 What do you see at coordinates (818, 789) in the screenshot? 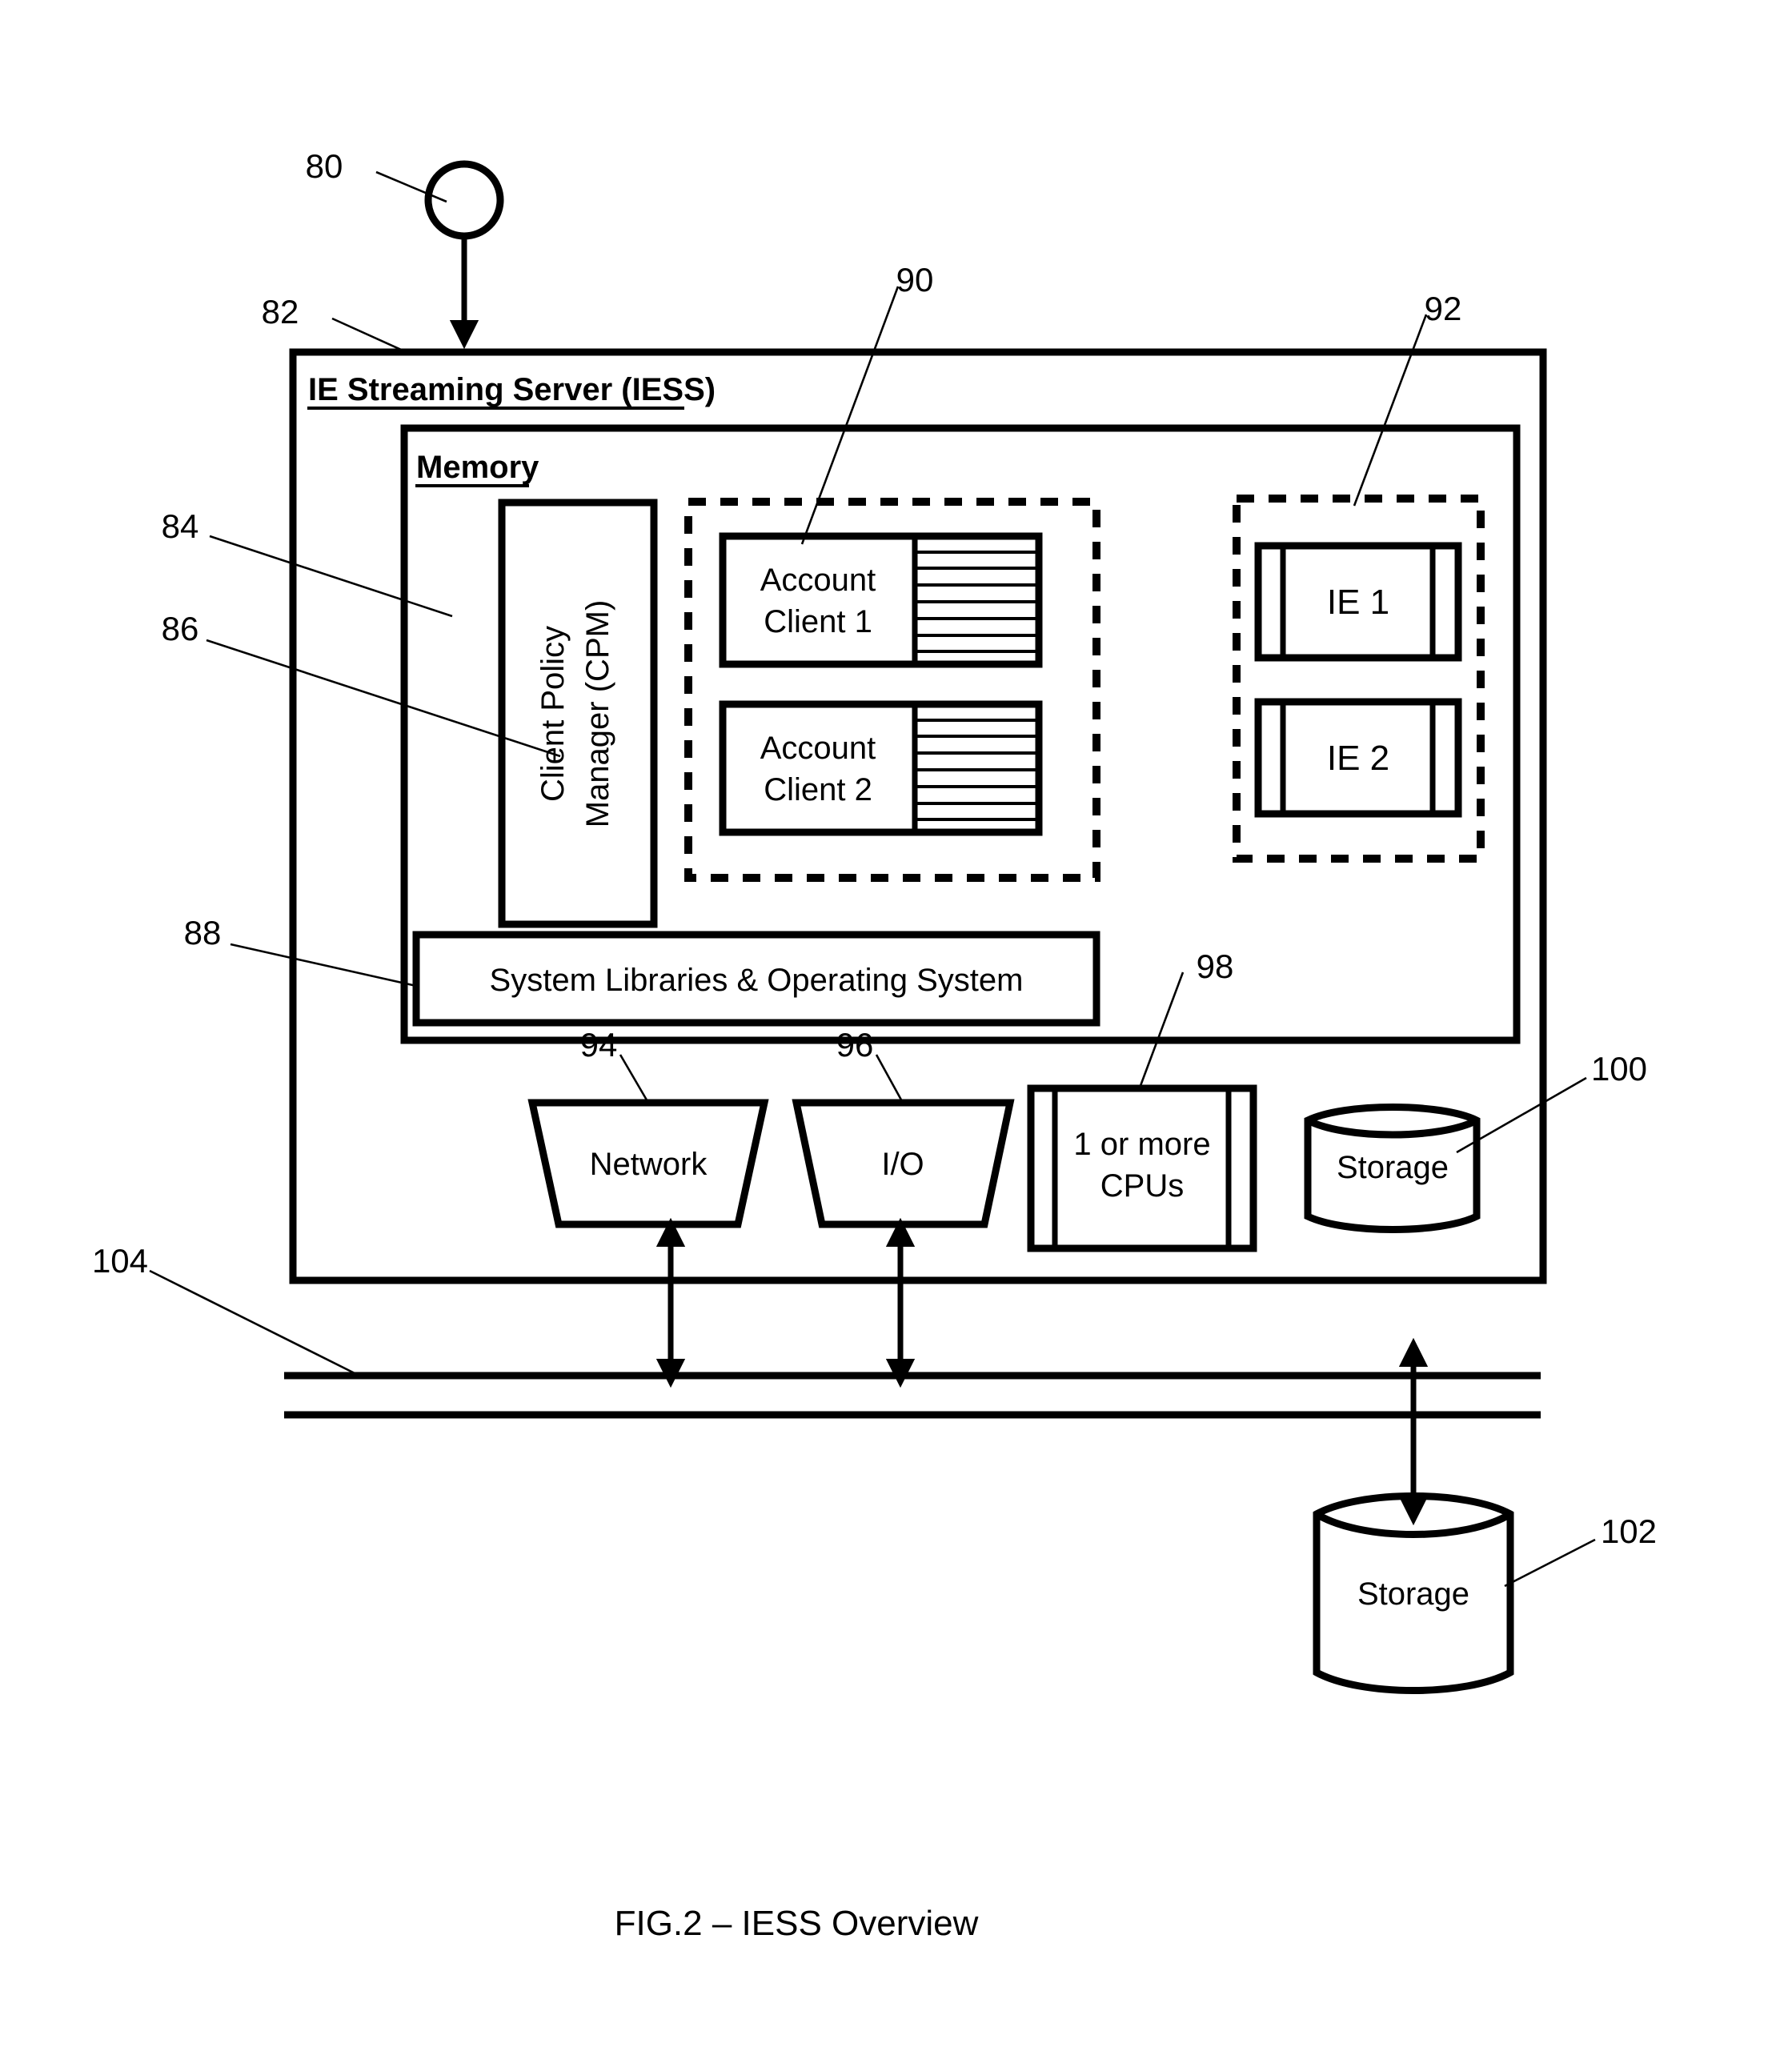
I see `account-client-2-label-line2: Client 2` at bounding box center [818, 789].